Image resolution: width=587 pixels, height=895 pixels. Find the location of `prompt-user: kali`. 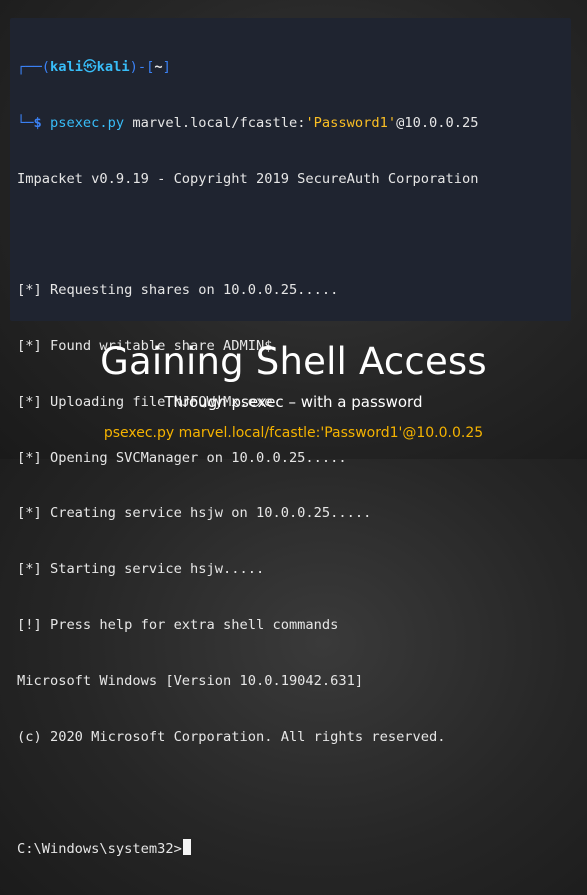

prompt-user: kali is located at coordinates (66, 67).